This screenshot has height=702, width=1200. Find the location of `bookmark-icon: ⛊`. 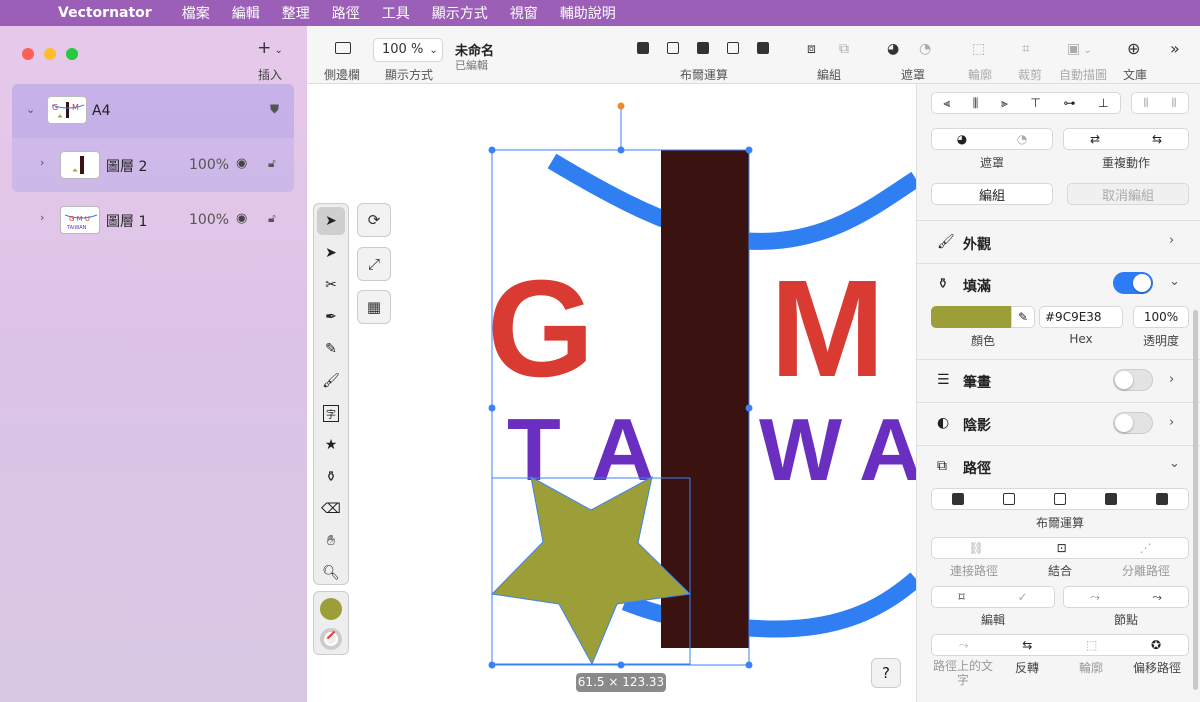

bookmark-icon: ⛊ is located at coordinates (274, 109).